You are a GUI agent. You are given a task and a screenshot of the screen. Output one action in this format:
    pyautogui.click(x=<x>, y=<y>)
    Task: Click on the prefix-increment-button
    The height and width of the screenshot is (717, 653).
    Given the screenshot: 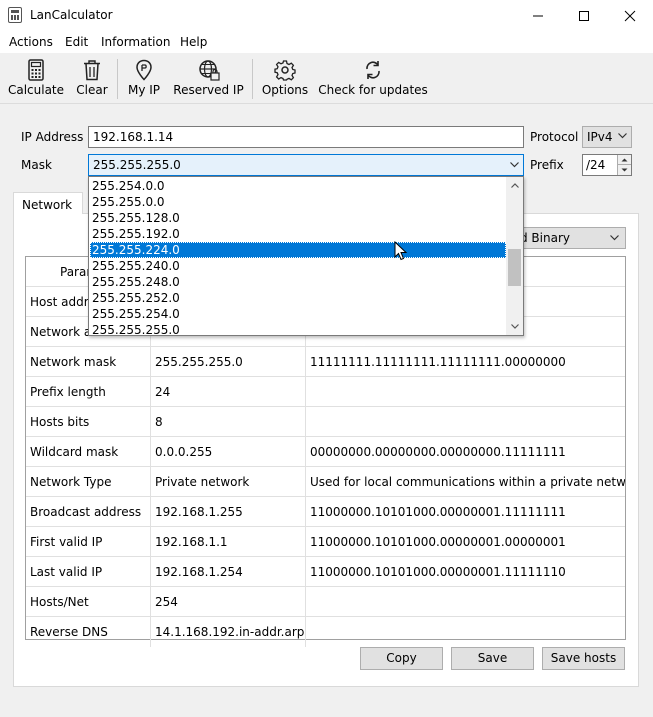 What is the action you would take?
    pyautogui.click(x=624, y=160)
    